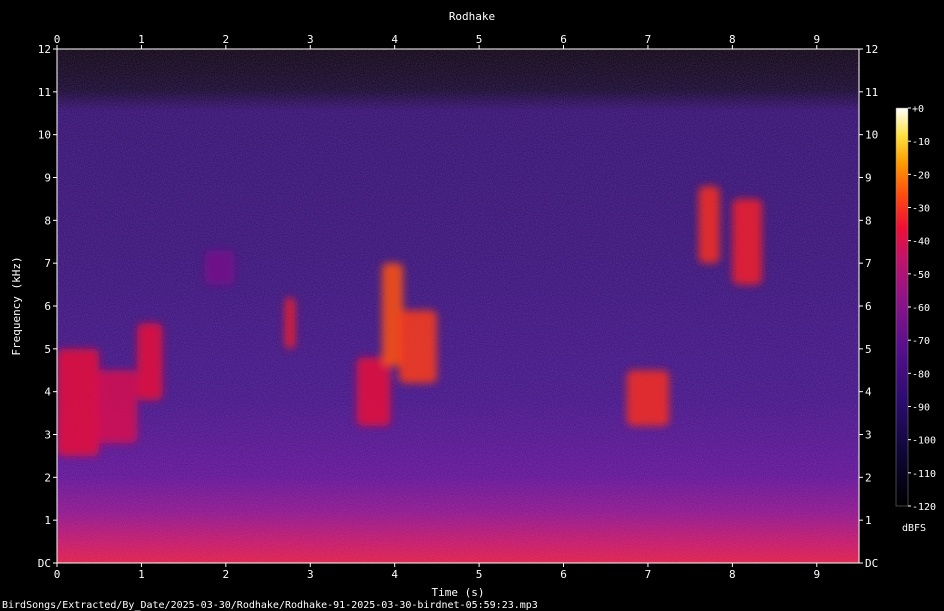  I want to click on x-tick-label-top: 4, so click(394, 39).